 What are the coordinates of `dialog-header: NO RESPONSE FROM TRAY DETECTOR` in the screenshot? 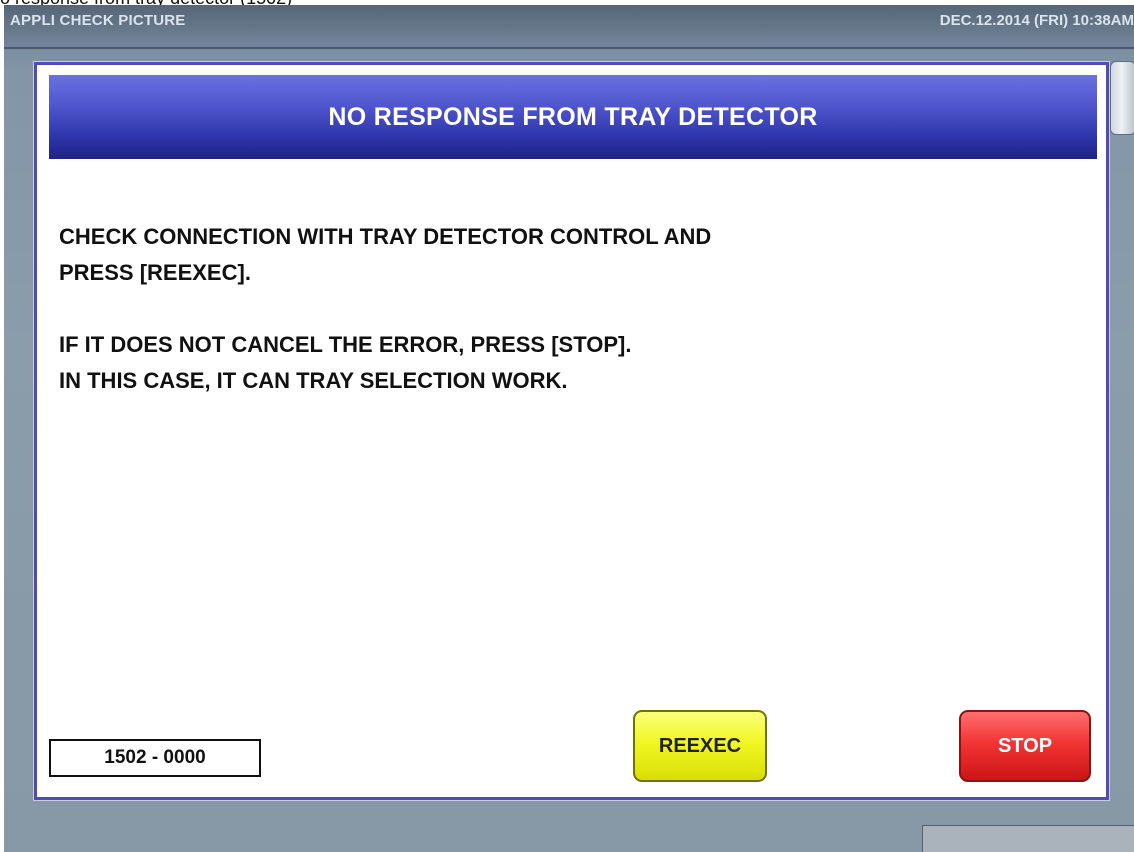 It's located at (573, 117).